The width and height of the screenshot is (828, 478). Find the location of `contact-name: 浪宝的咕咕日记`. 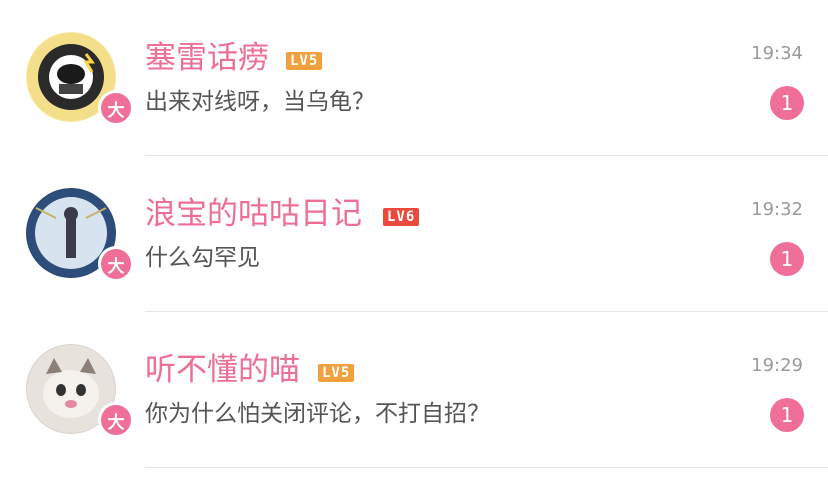

contact-name: 浪宝的咕咕日记 is located at coordinates (253, 214).